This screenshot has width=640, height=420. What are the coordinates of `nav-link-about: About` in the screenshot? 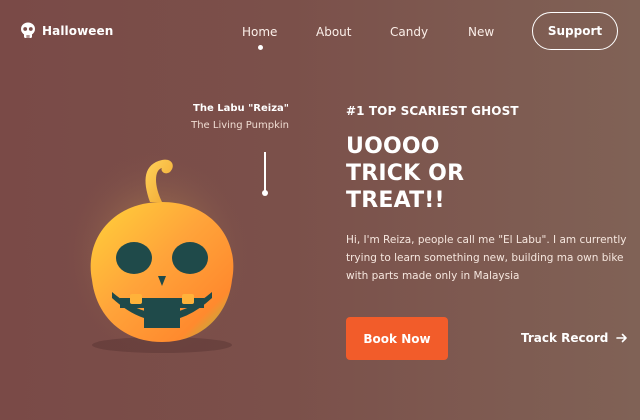 It's located at (333, 32).